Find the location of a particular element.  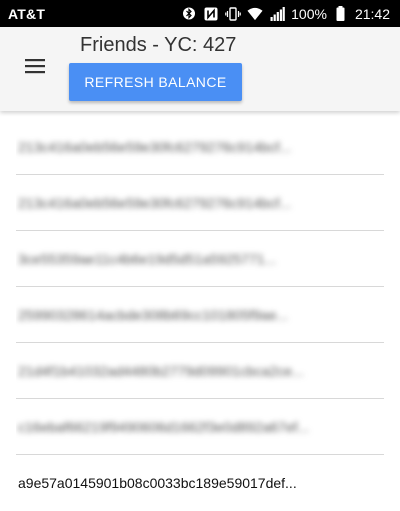

signal-icon is located at coordinates (277, 14).